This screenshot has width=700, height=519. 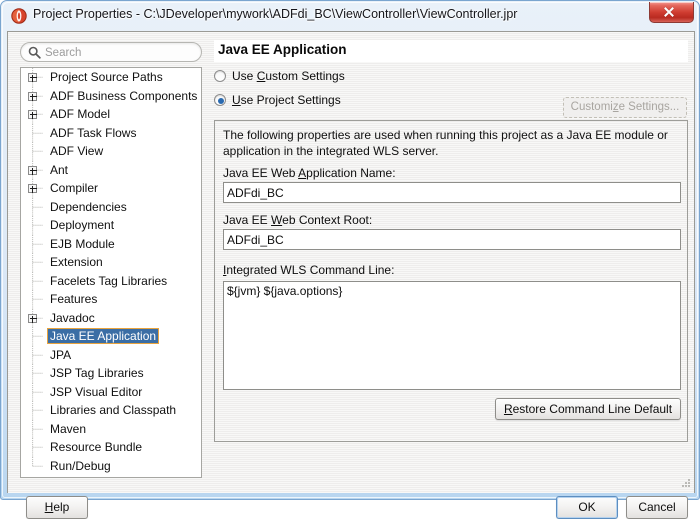 I want to click on web-context-root-label: Java EE Web Context Root:, so click(x=298, y=220).